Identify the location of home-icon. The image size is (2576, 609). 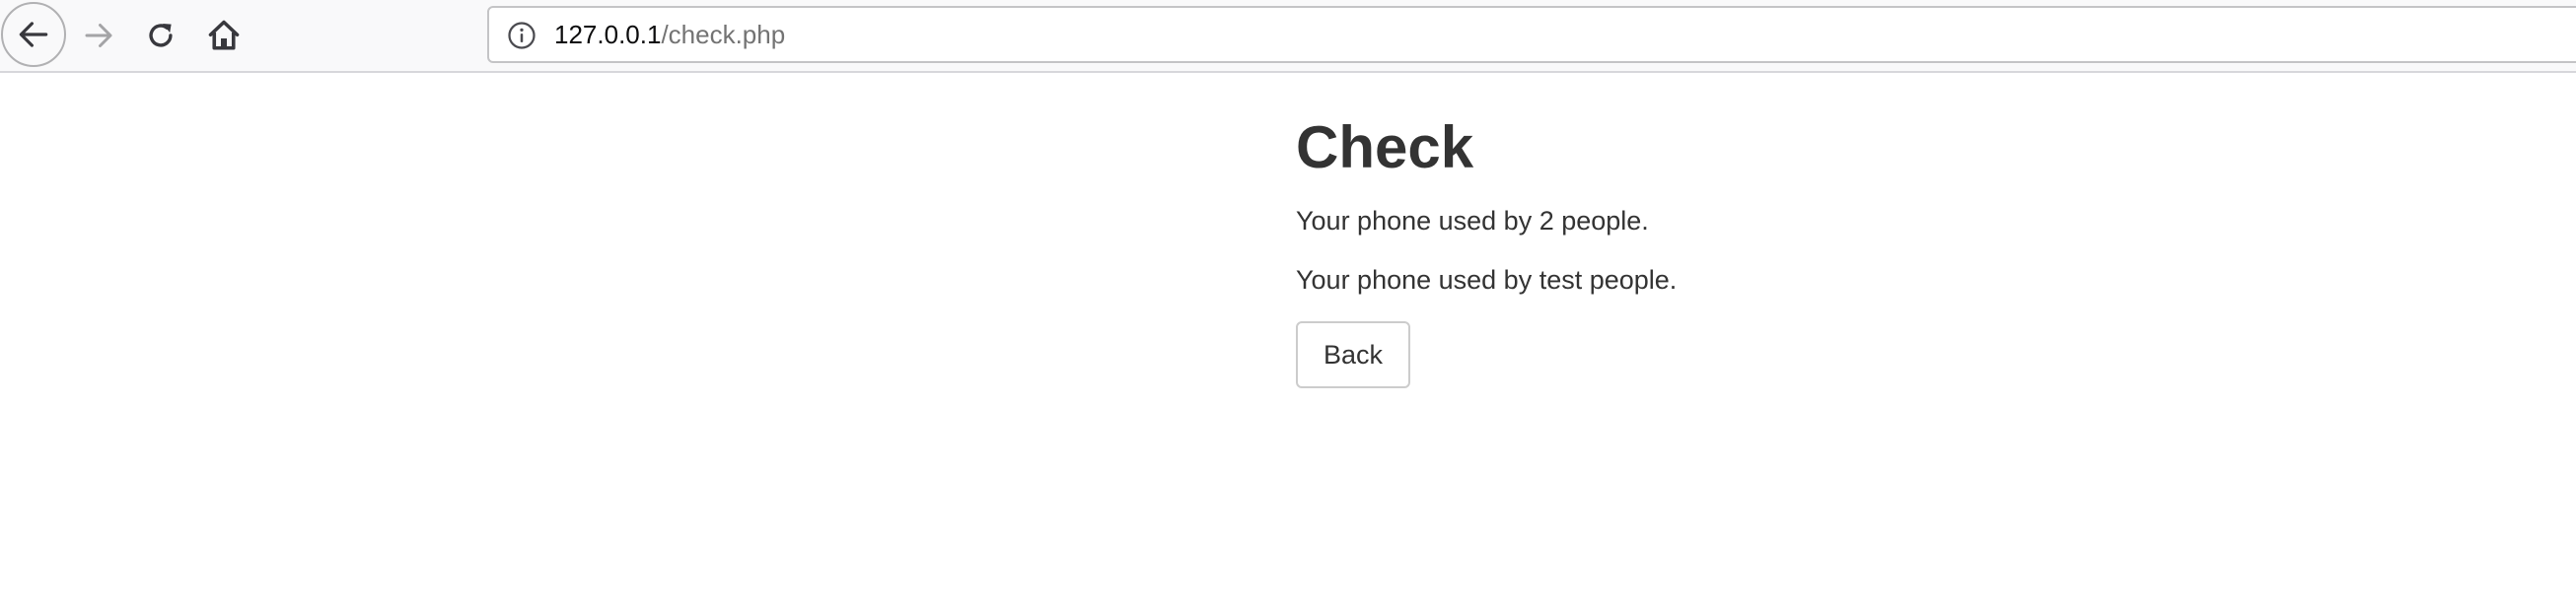
(224, 35).